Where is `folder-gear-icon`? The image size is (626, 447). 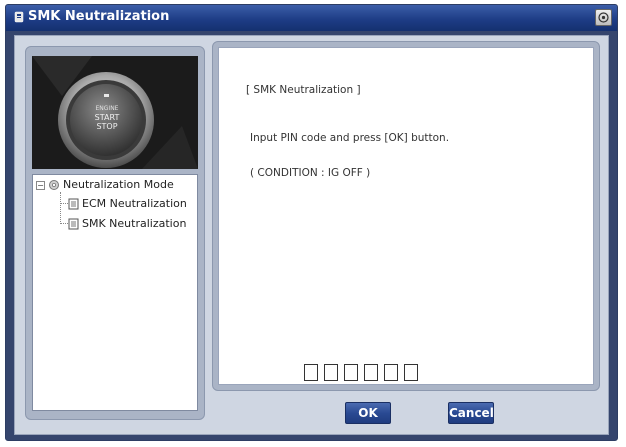
folder-gear-icon is located at coordinates (54, 185).